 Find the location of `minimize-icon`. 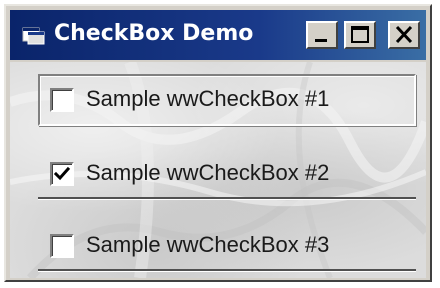

minimize-icon is located at coordinates (321, 40).